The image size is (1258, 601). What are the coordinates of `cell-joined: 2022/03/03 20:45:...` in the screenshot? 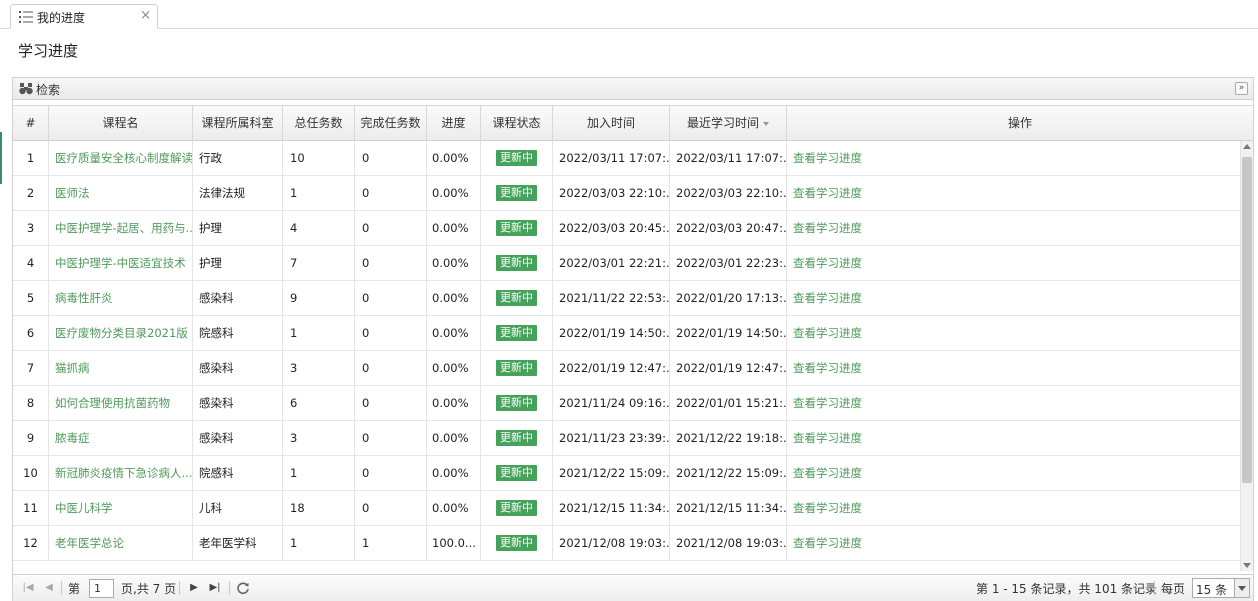 It's located at (611, 228).